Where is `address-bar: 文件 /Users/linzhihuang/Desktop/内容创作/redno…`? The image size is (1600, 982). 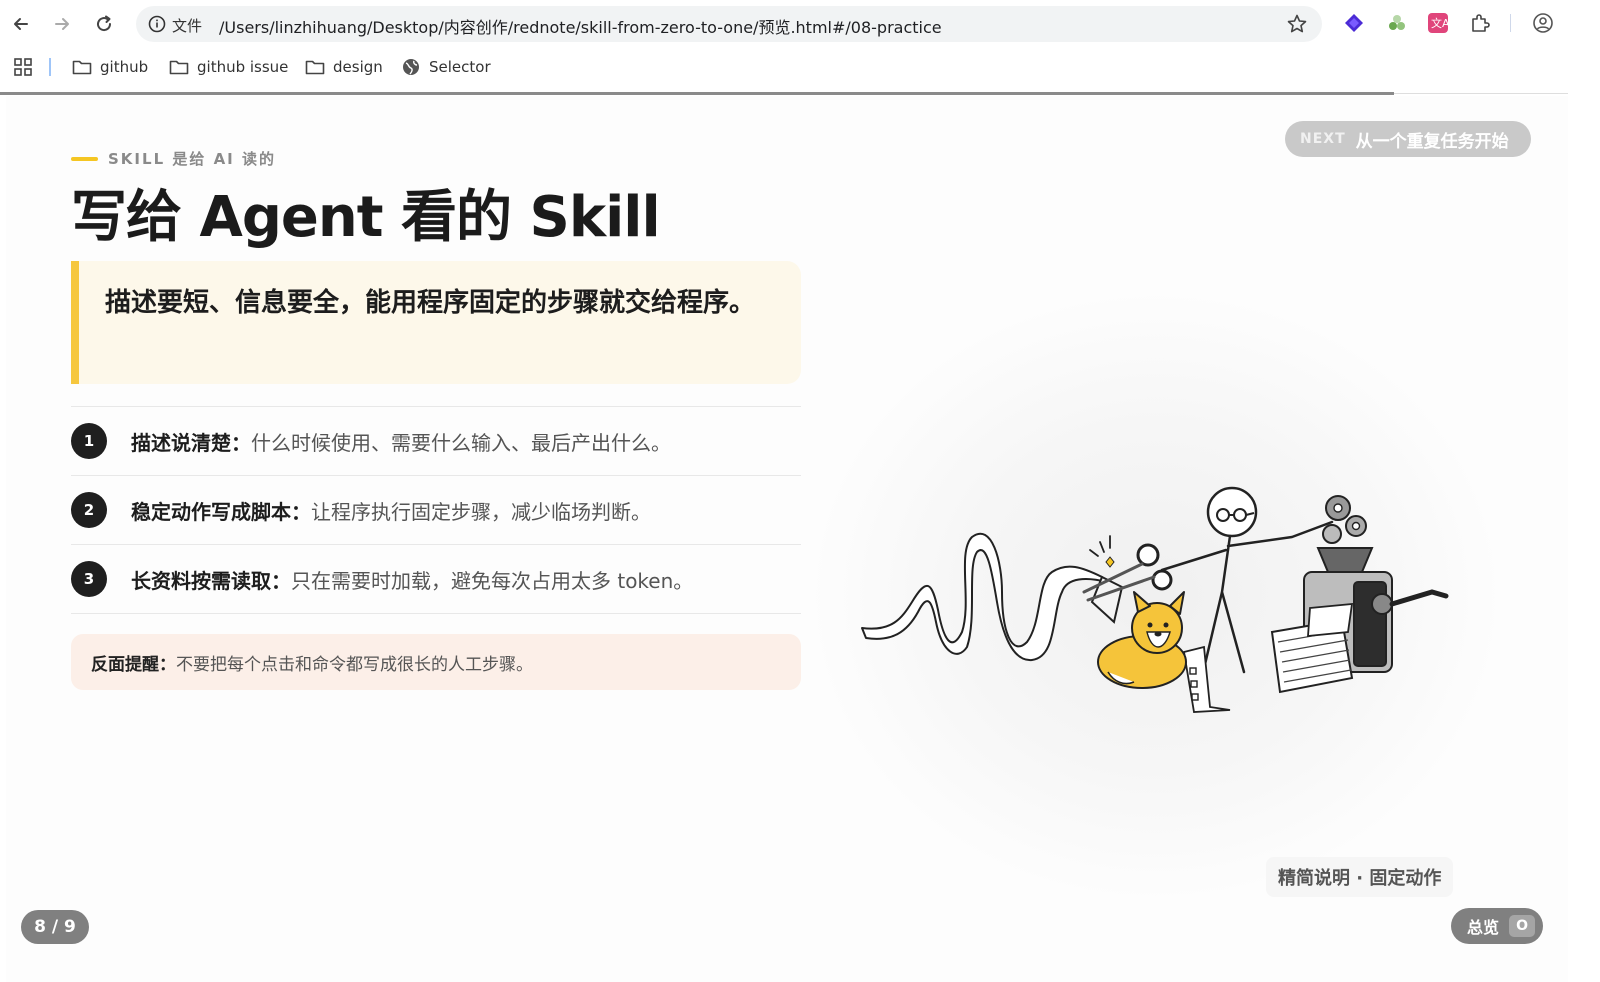 address-bar: 文件 /Users/linzhihuang/Desktop/内容创作/redno… is located at coordinates (729, 24).